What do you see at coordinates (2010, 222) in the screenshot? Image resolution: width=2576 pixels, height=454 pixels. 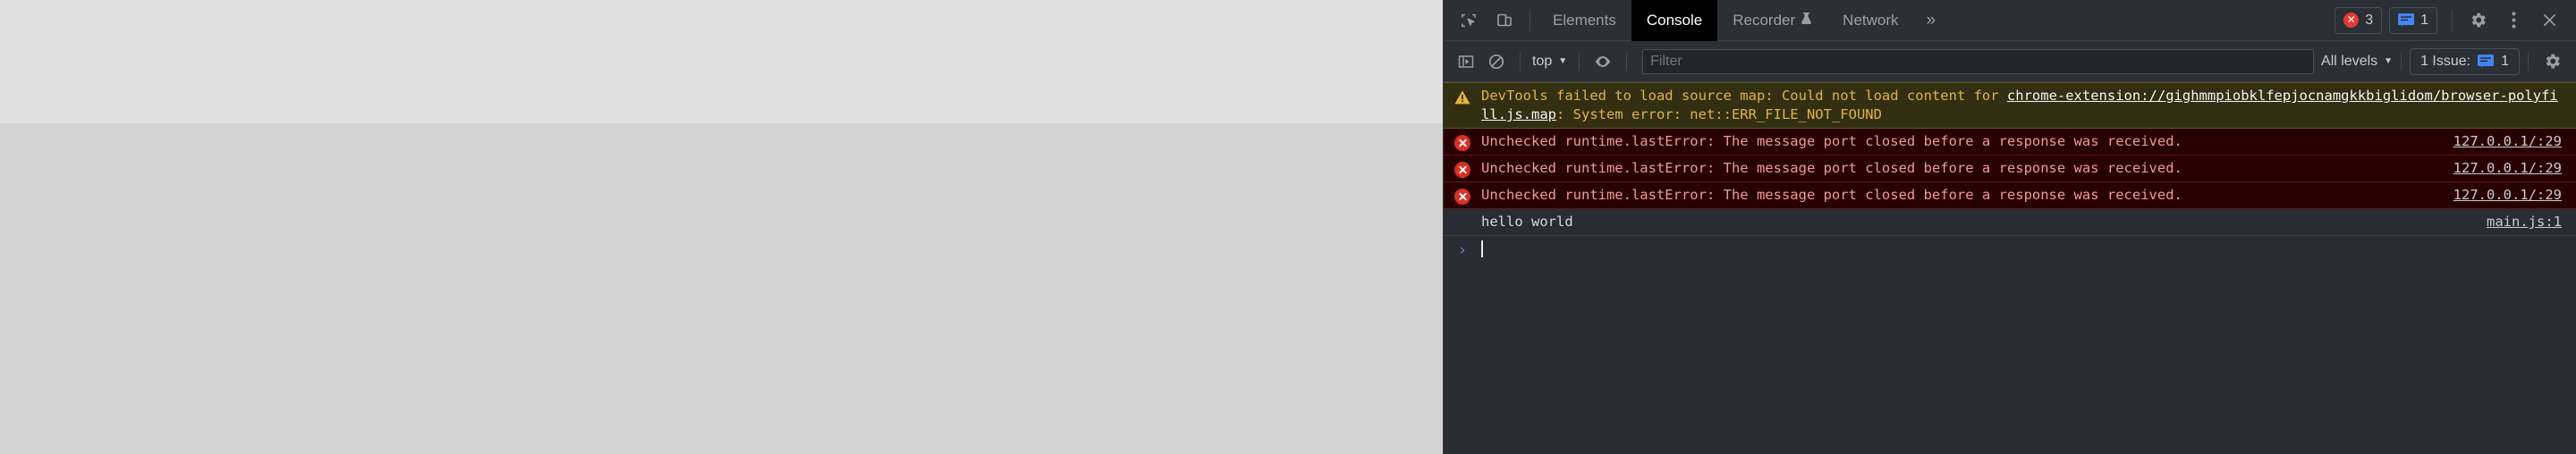 I see `console-message-log: hello world main.js:1` at bounding box center [2010, 222].